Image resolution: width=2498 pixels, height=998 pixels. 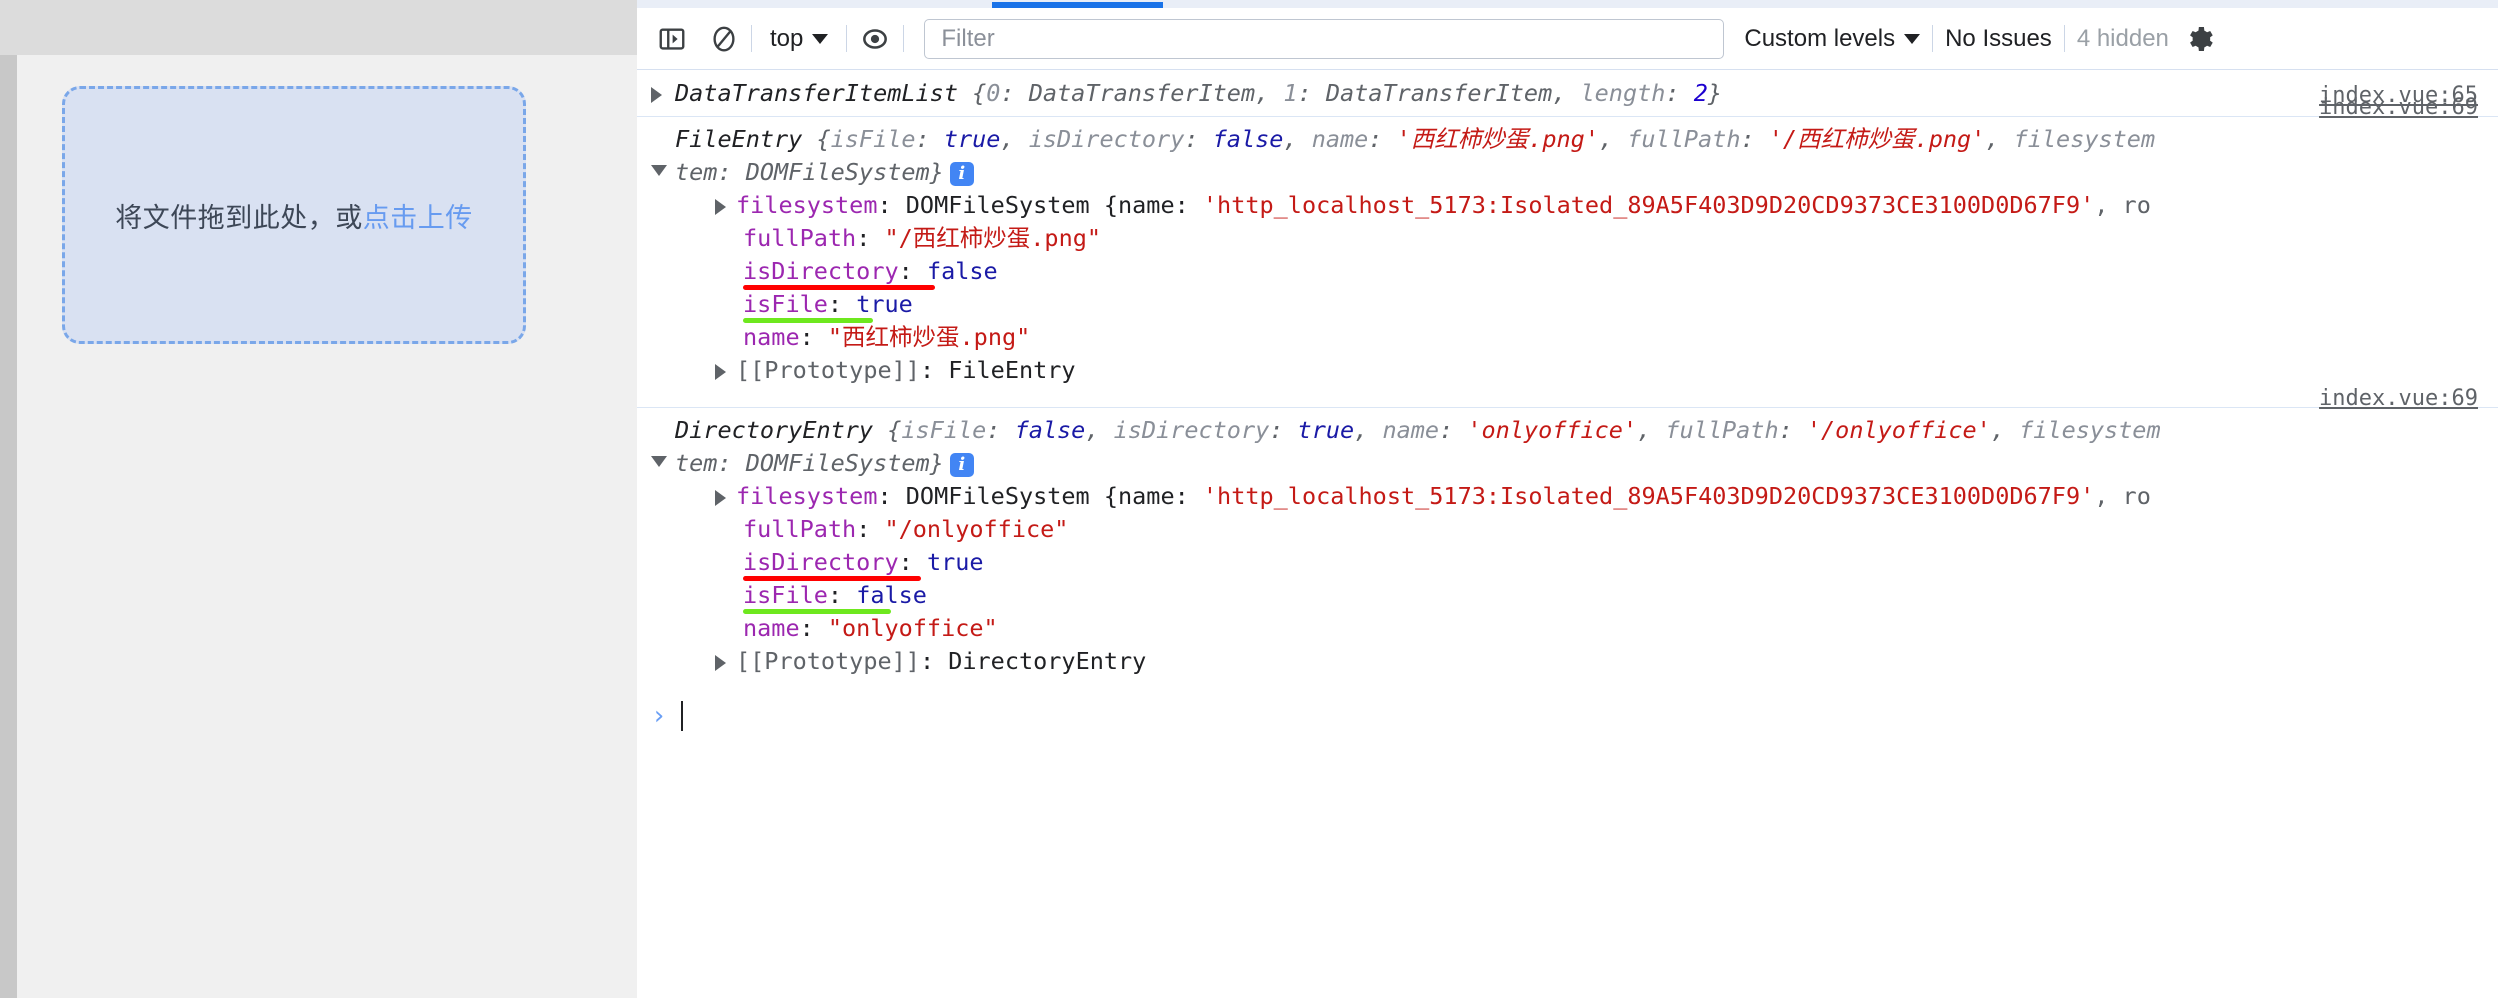 I want to click on object-property-row: isFile: false, so click(x=1576, y=596).